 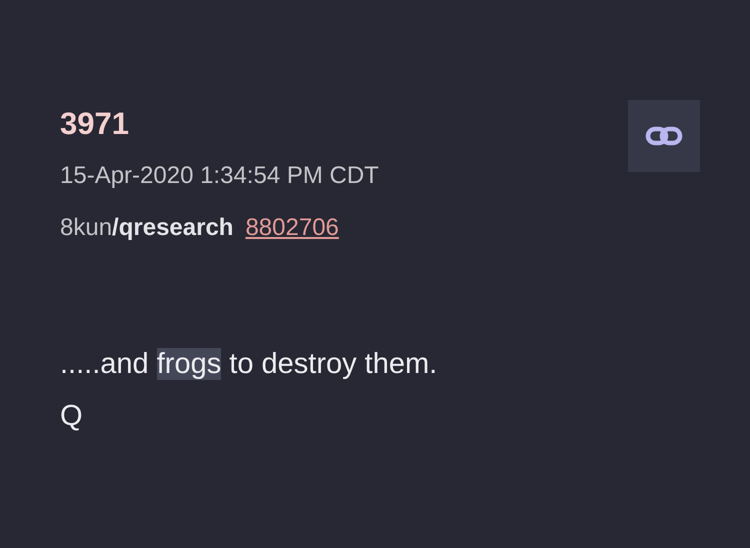 What do you see at coordinates (249, 364) in the screenshot?
I see `post-message: .....and frogs to destroy them.` at bounding box center [249, 364].